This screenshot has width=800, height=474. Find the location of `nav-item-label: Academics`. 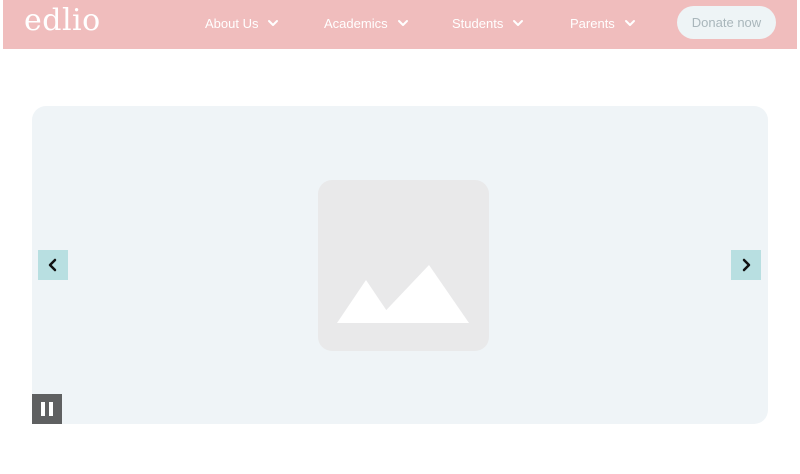

nav-item-label: Academics is located at coordinates (356, 23).